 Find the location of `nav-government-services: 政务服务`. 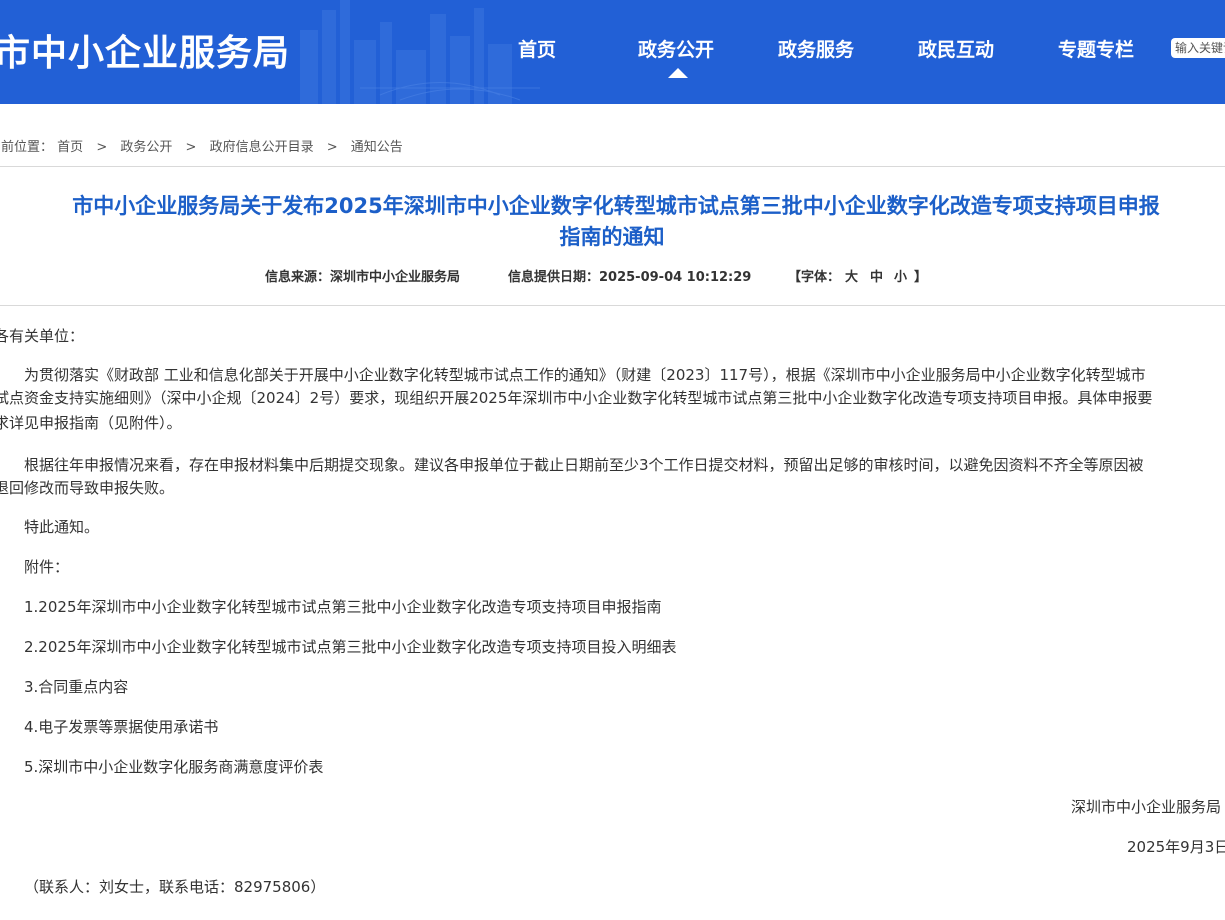

nav-government-services: 政务服务 is located at coordinates (816, 48).